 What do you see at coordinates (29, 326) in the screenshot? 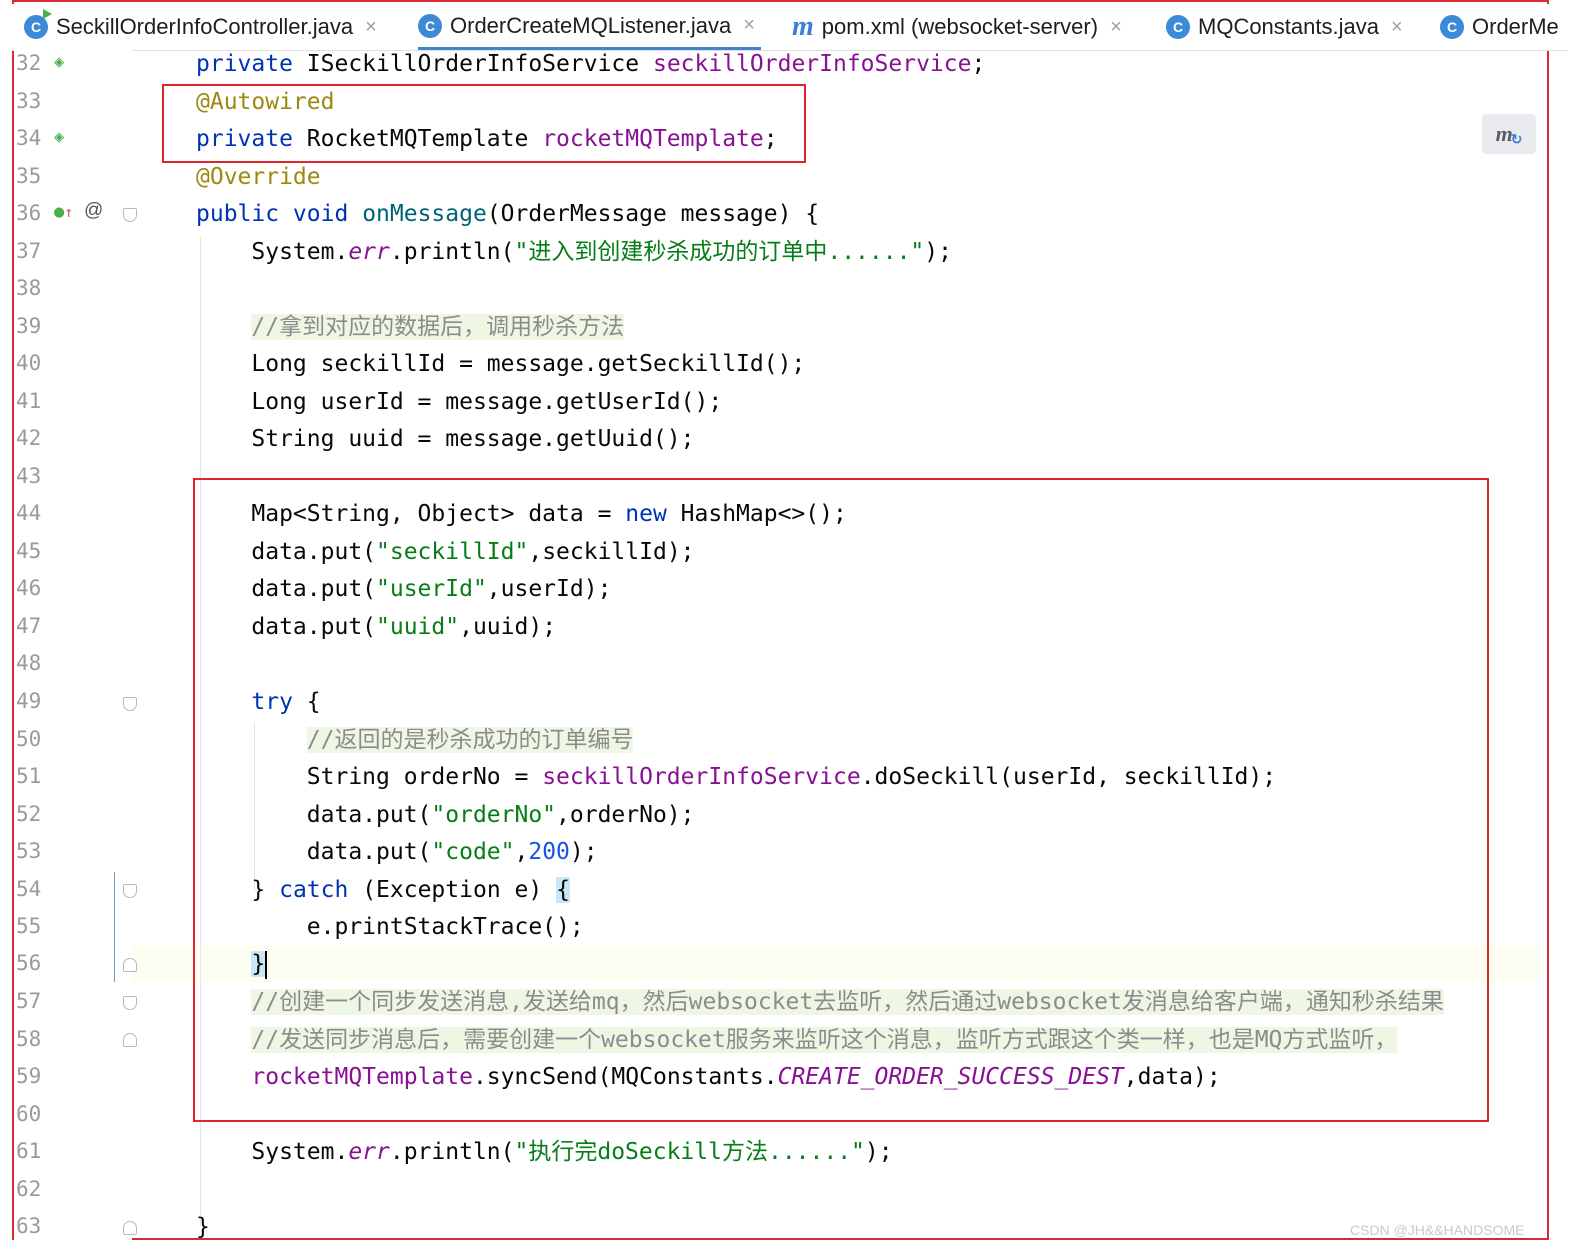
I see `line-number: 39` at bounding box center [29, 326].